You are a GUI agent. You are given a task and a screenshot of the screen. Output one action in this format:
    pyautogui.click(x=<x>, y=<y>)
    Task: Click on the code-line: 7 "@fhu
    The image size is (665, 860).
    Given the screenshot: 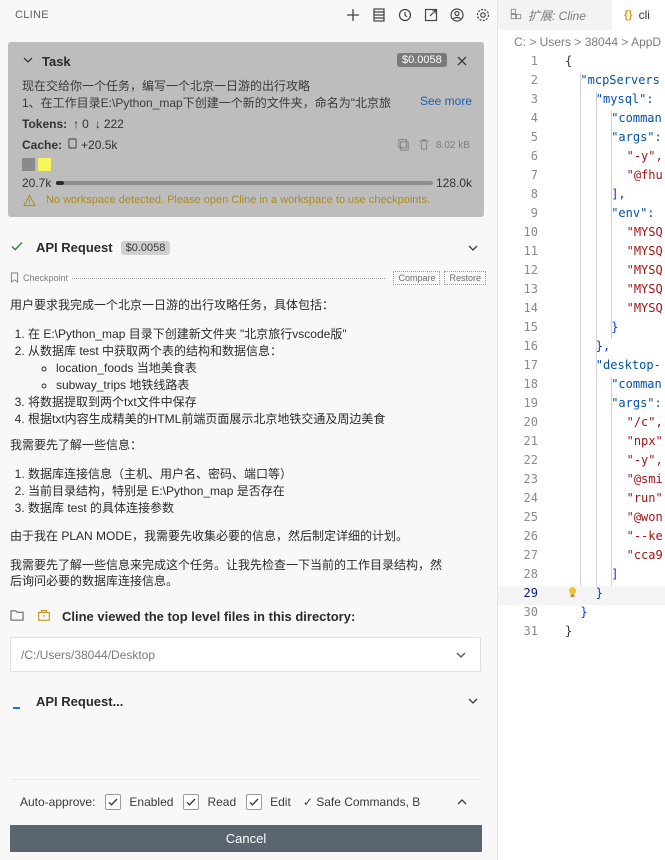 What is the action you would take?
    pyautogui.click(x=581, y=177)
    